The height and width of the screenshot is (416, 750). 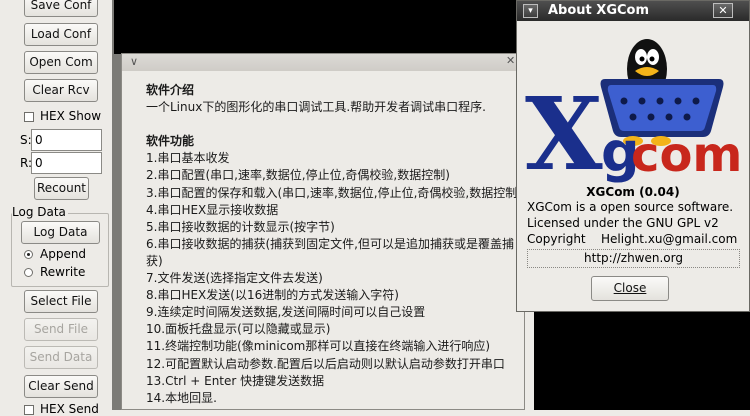 I want to click on sent-count-field: 0, so click(x=66, y=140).